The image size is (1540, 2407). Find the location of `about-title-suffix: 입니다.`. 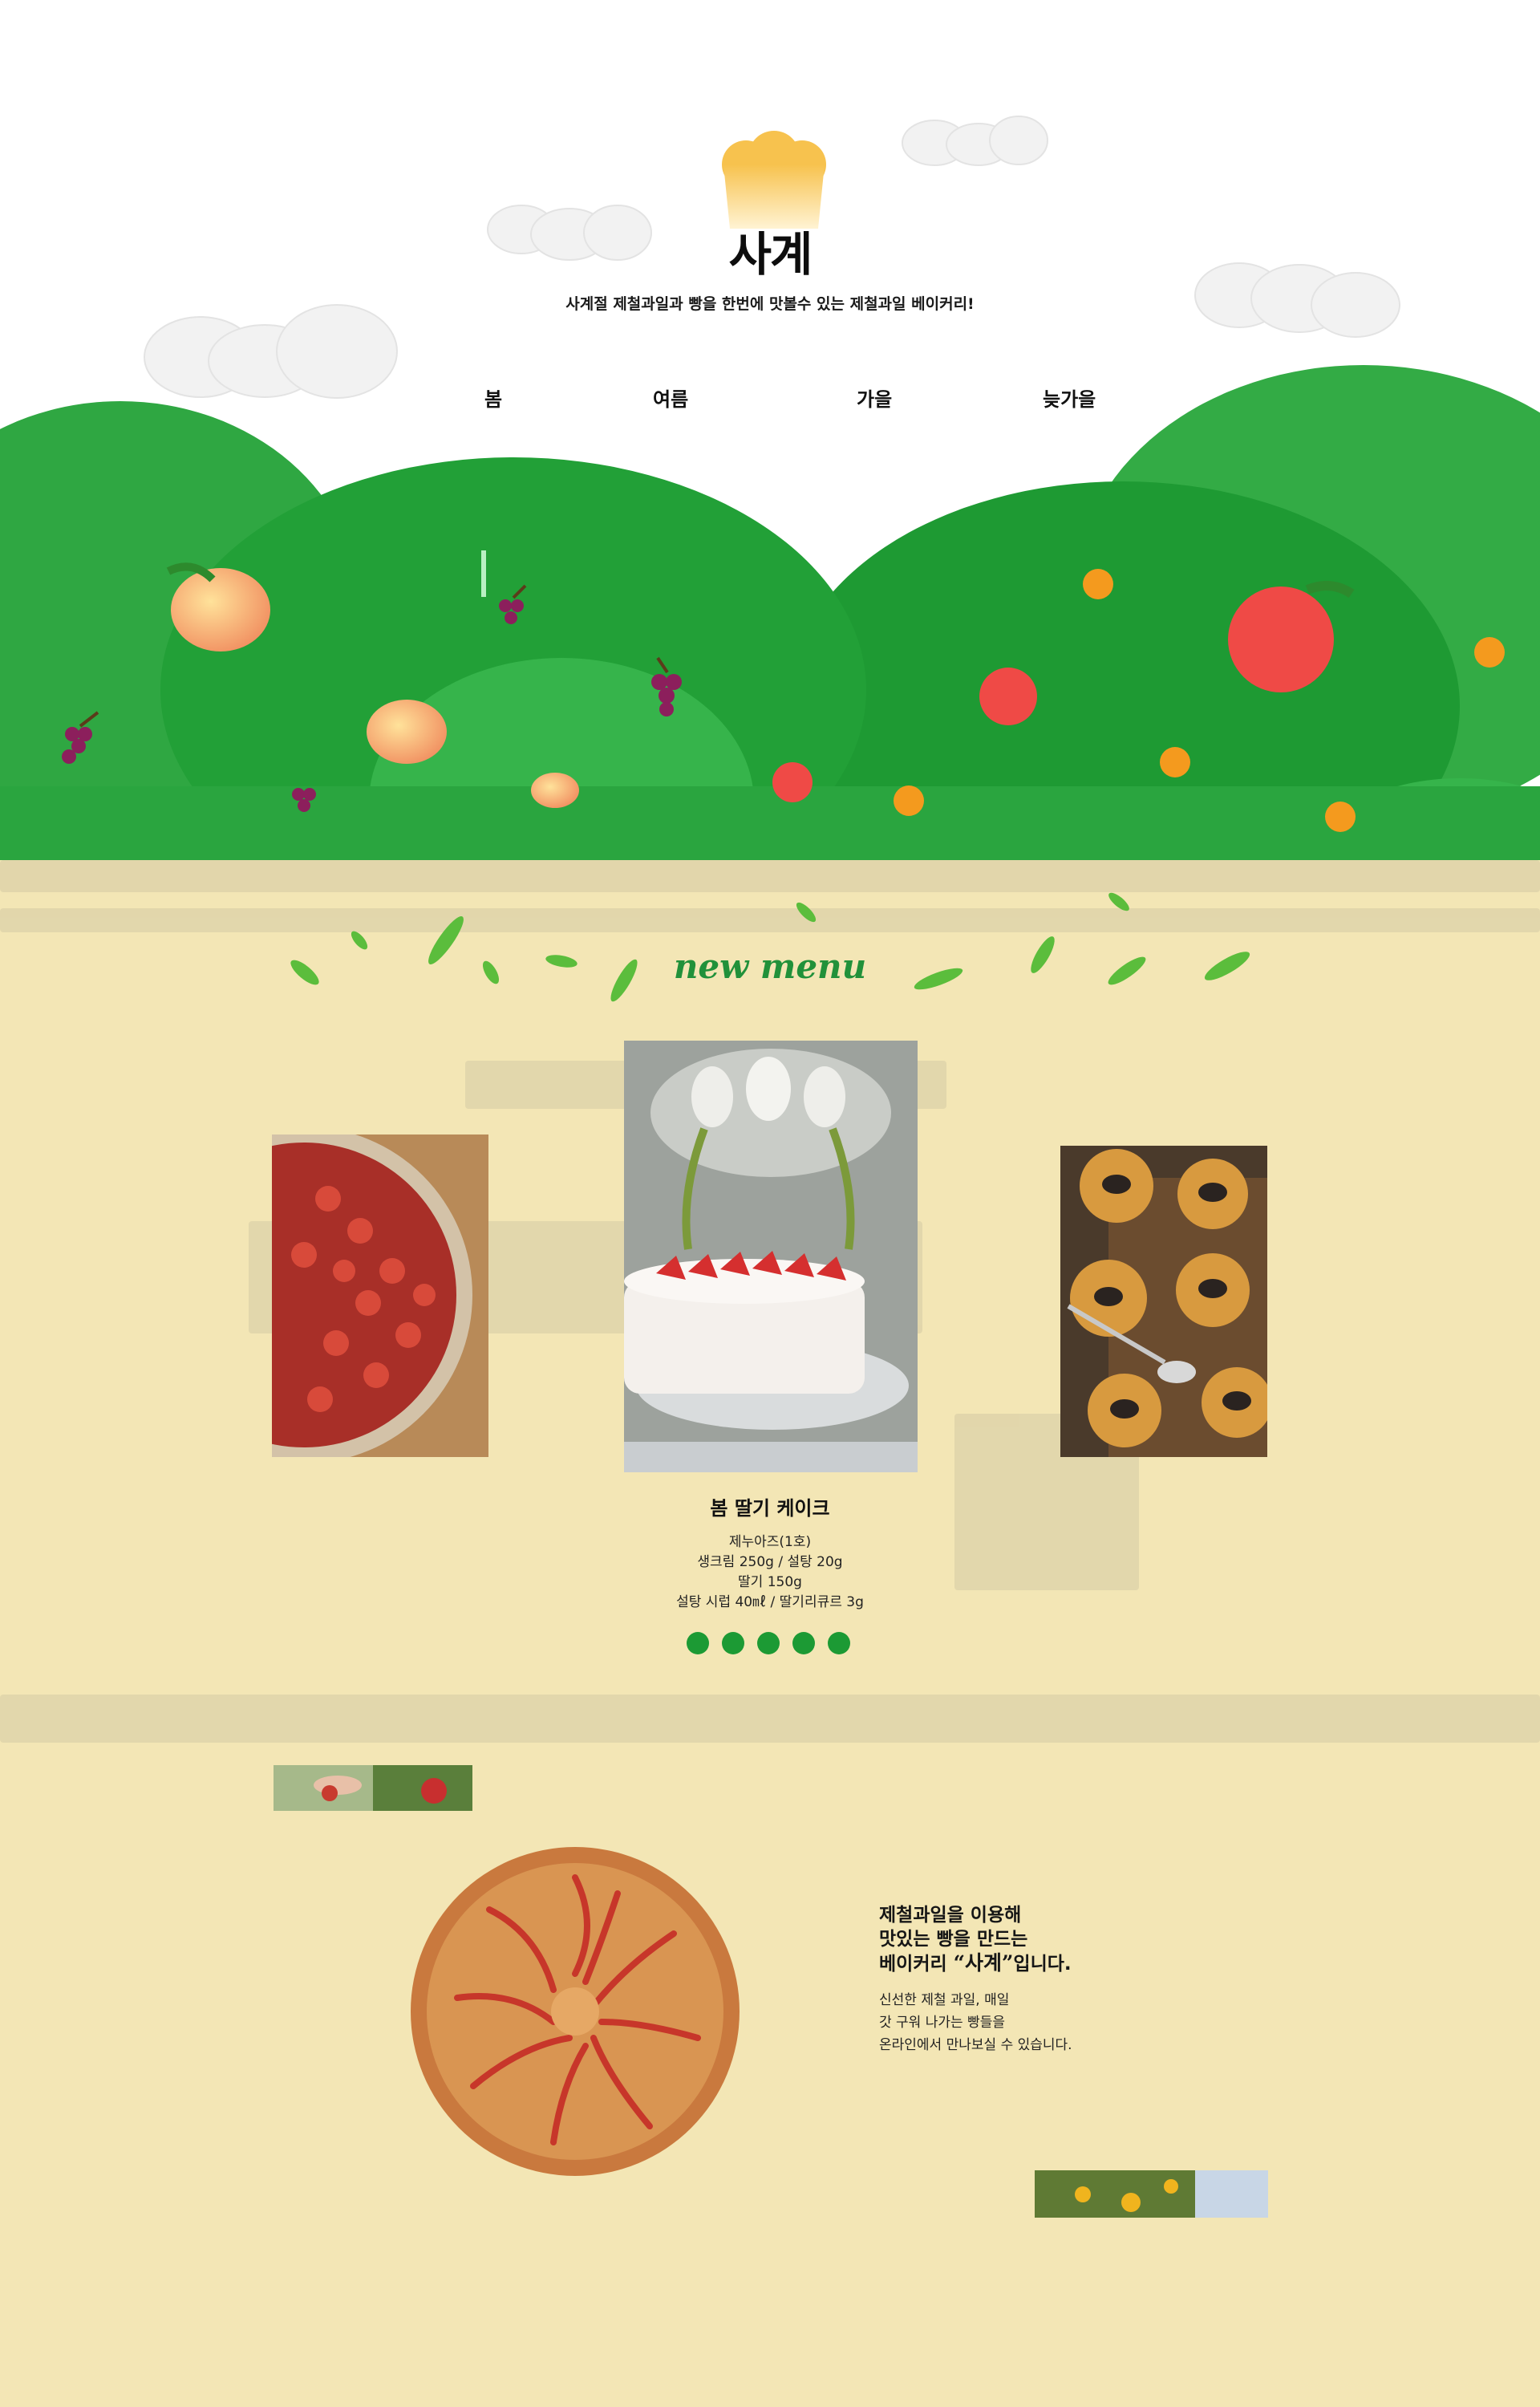

about-title-suffix: 입니다. is located at coordinates (1042, 1964).